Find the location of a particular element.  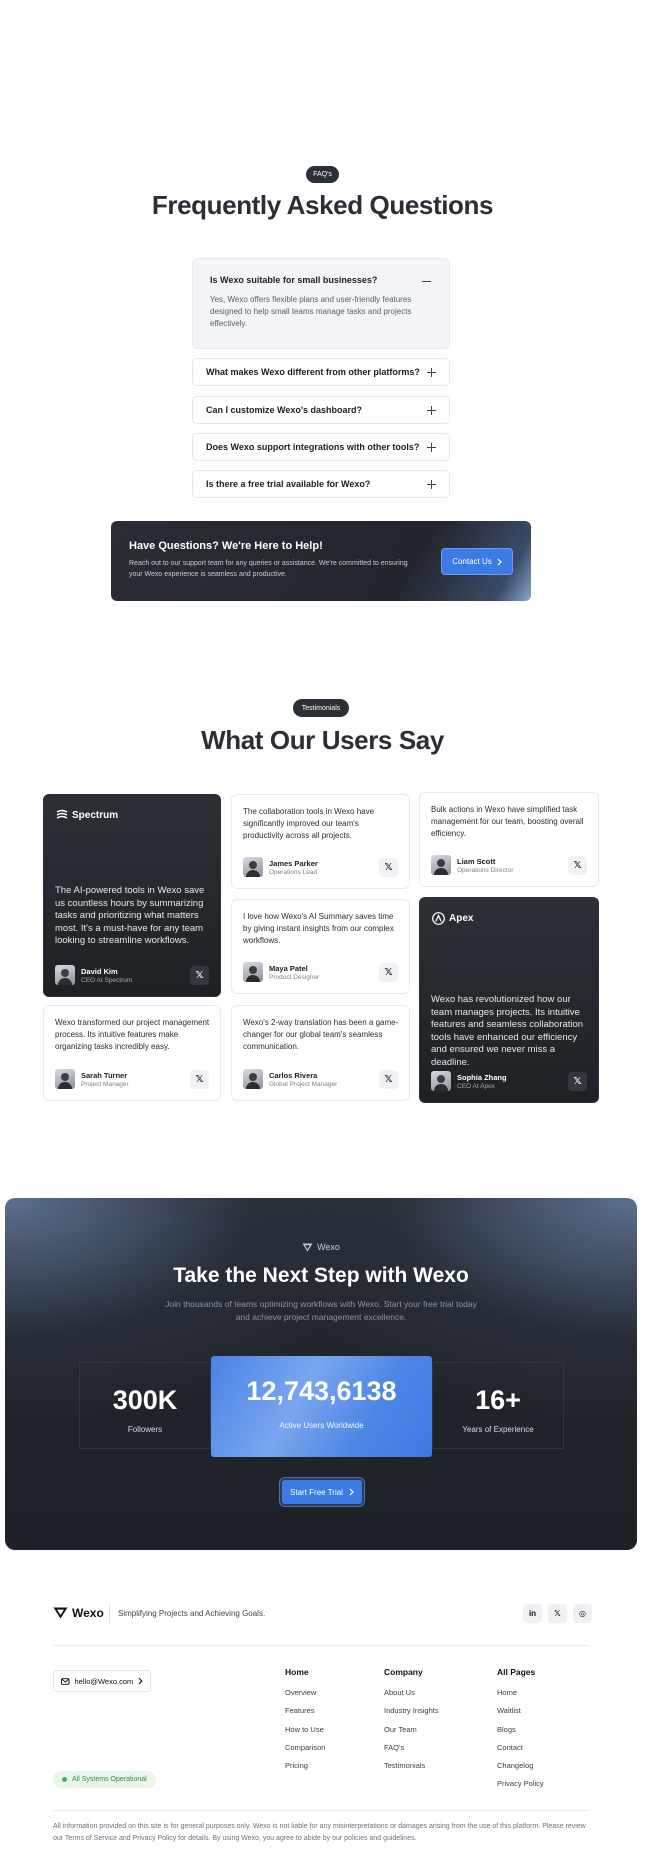

status-badge: All Systems Operational is located at coordinates (104, 1779).